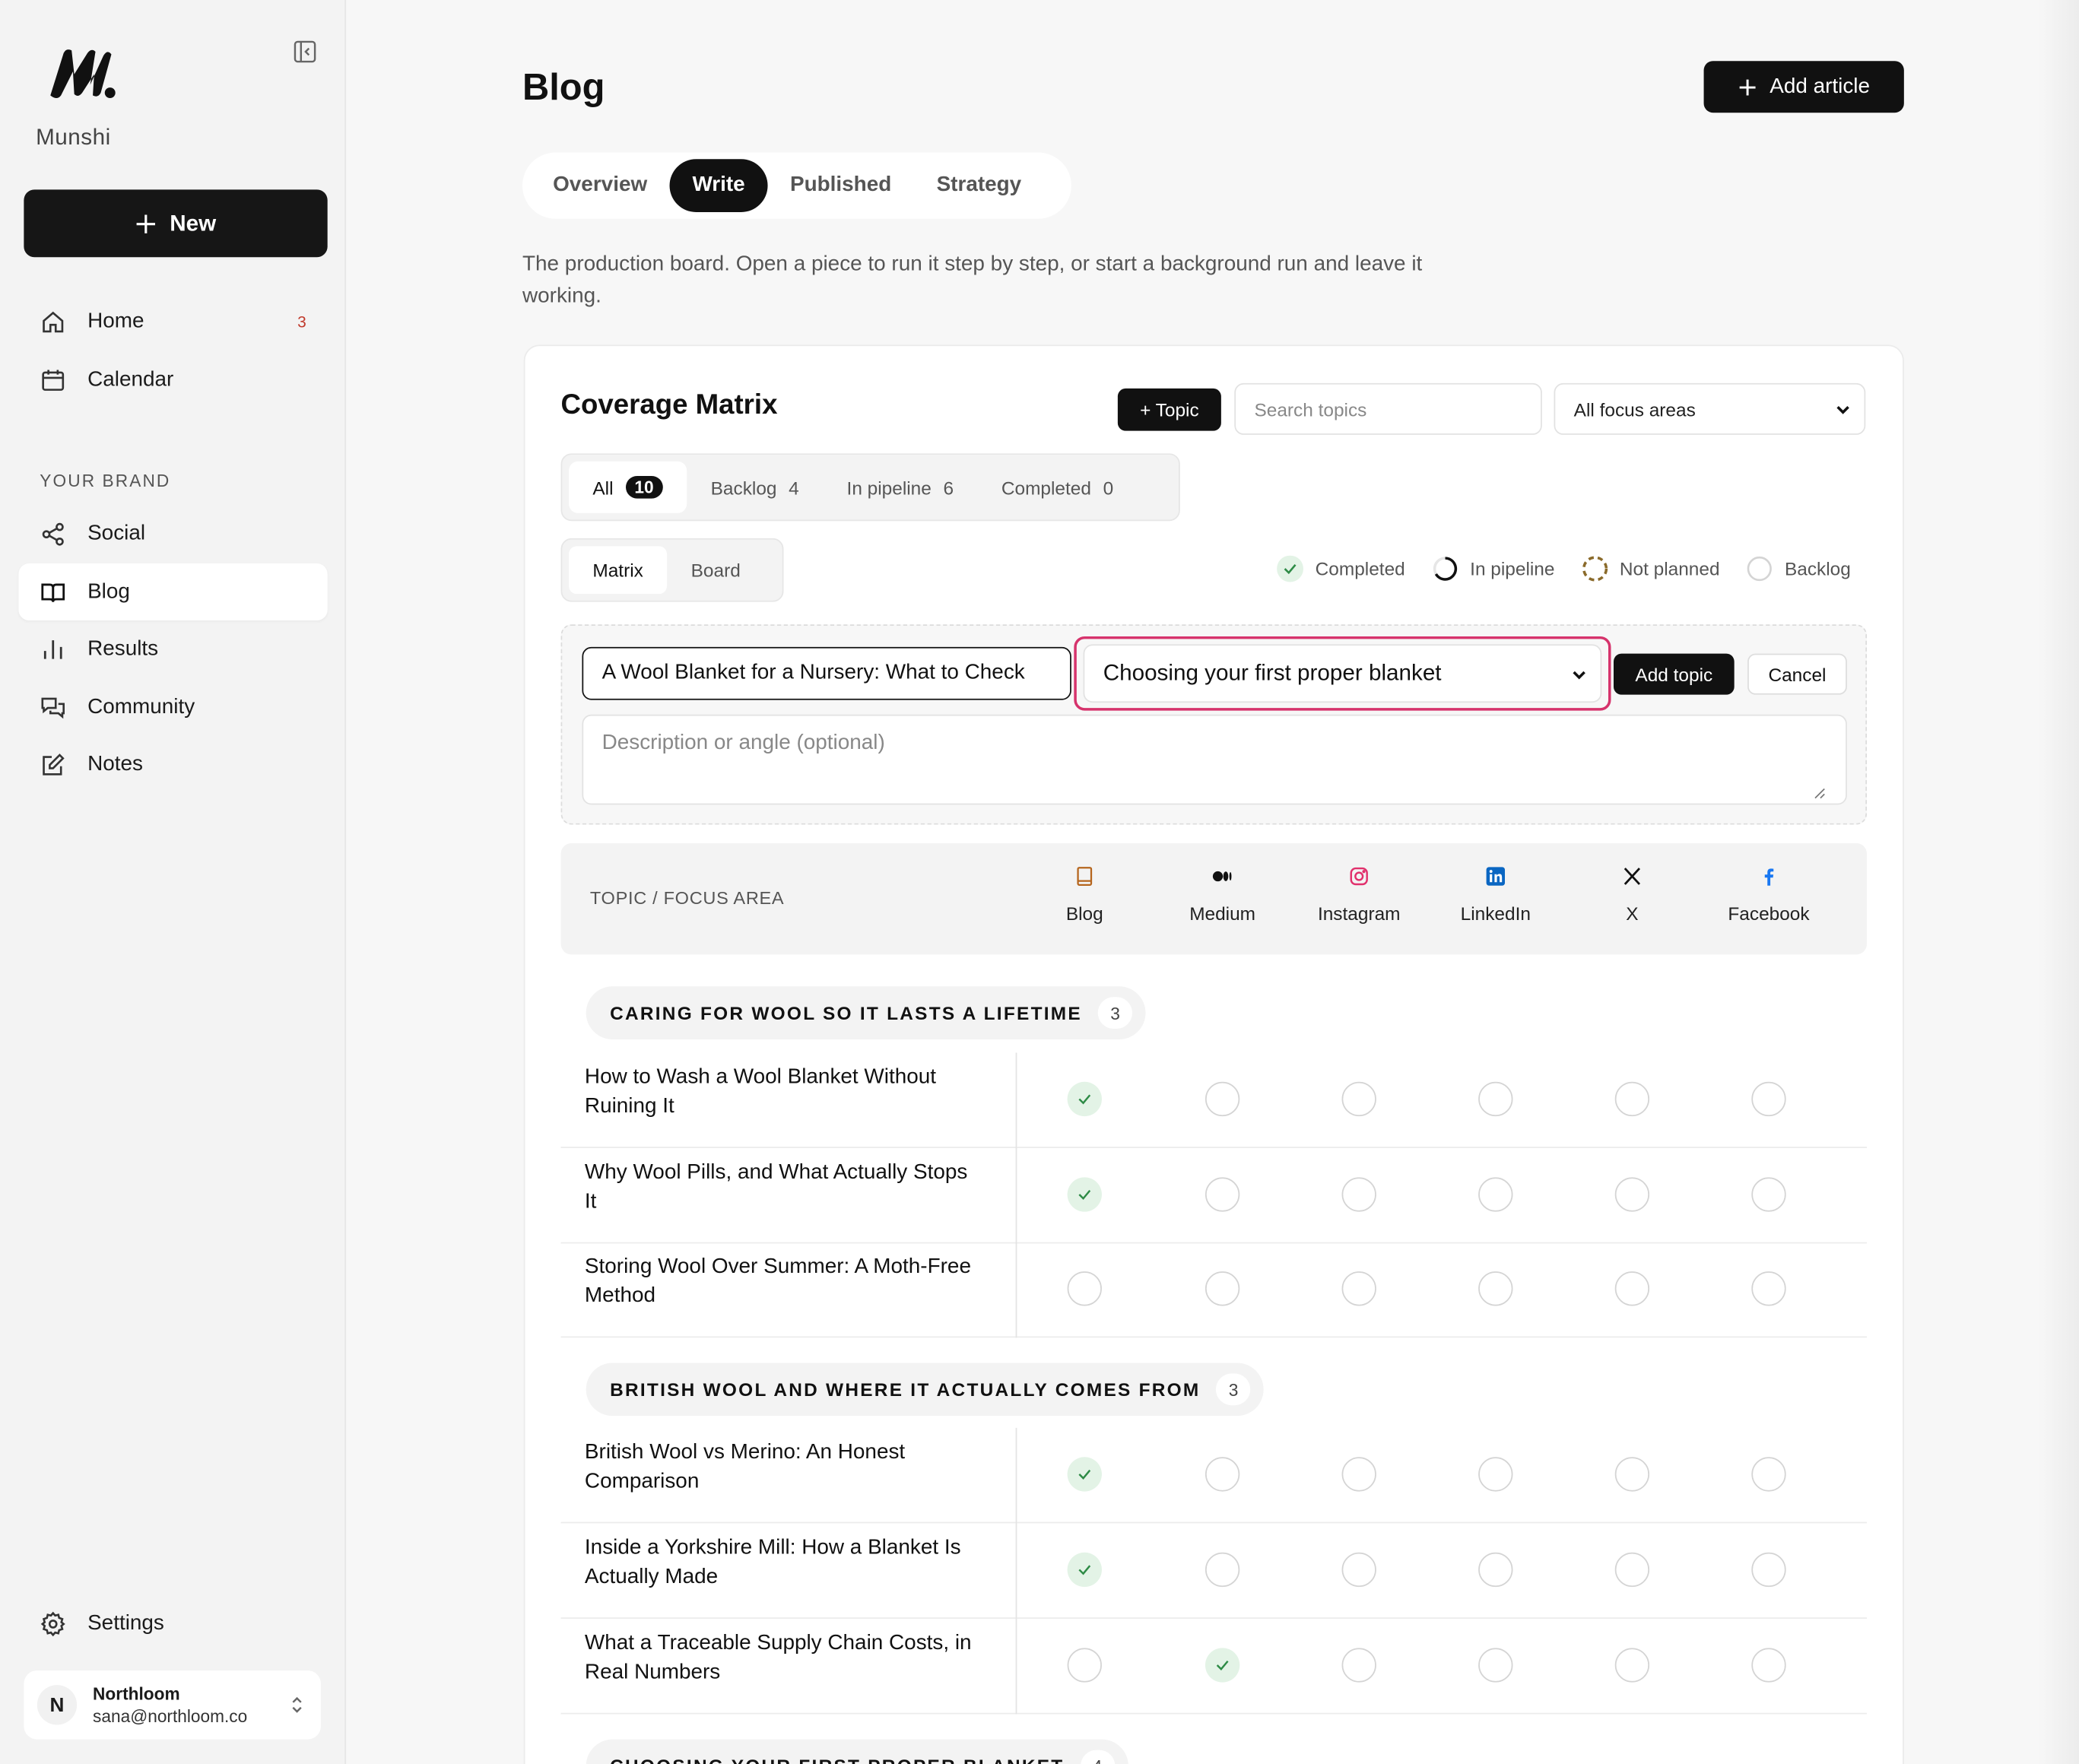 The width and height of the screenshot is (2079, 1764). What do you see at coordinates (108, 591) in the screenshot?
I see `sidebar-item-label: Blog` at bounding box center [108, 591].